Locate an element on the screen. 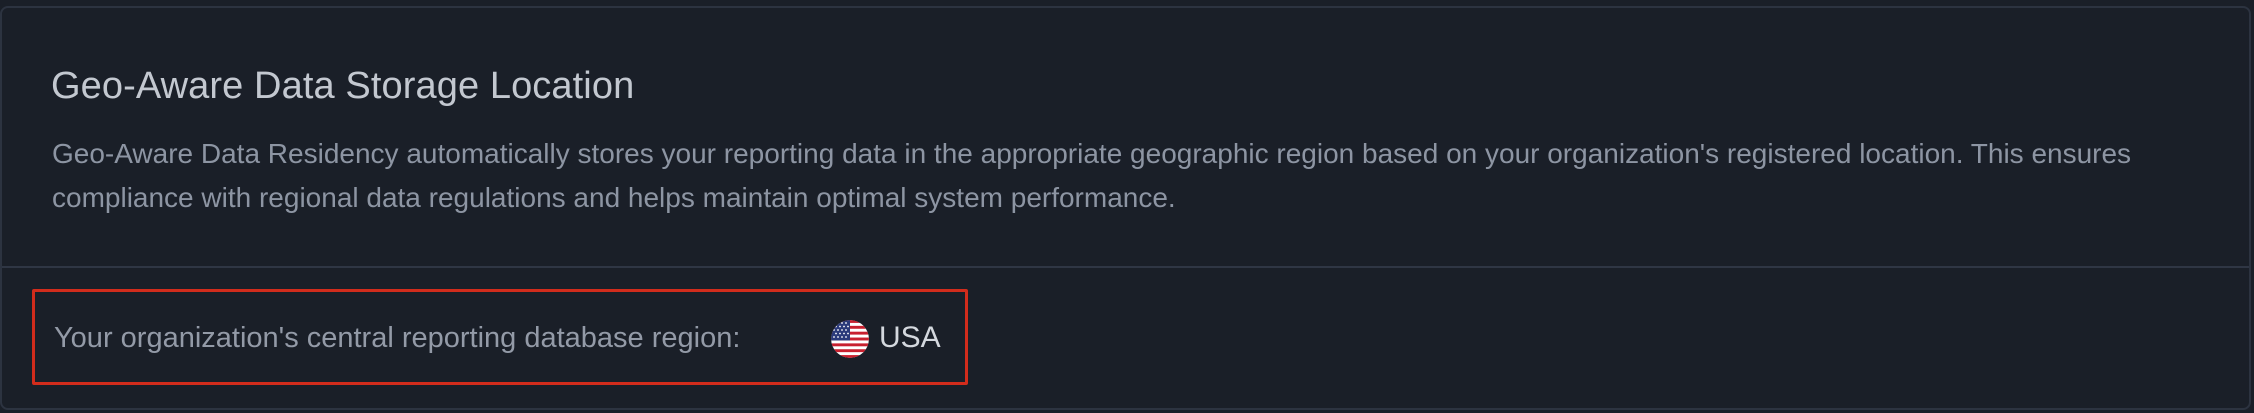  card-title: Geo-Aware Data Storage Location is located at coordinates (343, 86).